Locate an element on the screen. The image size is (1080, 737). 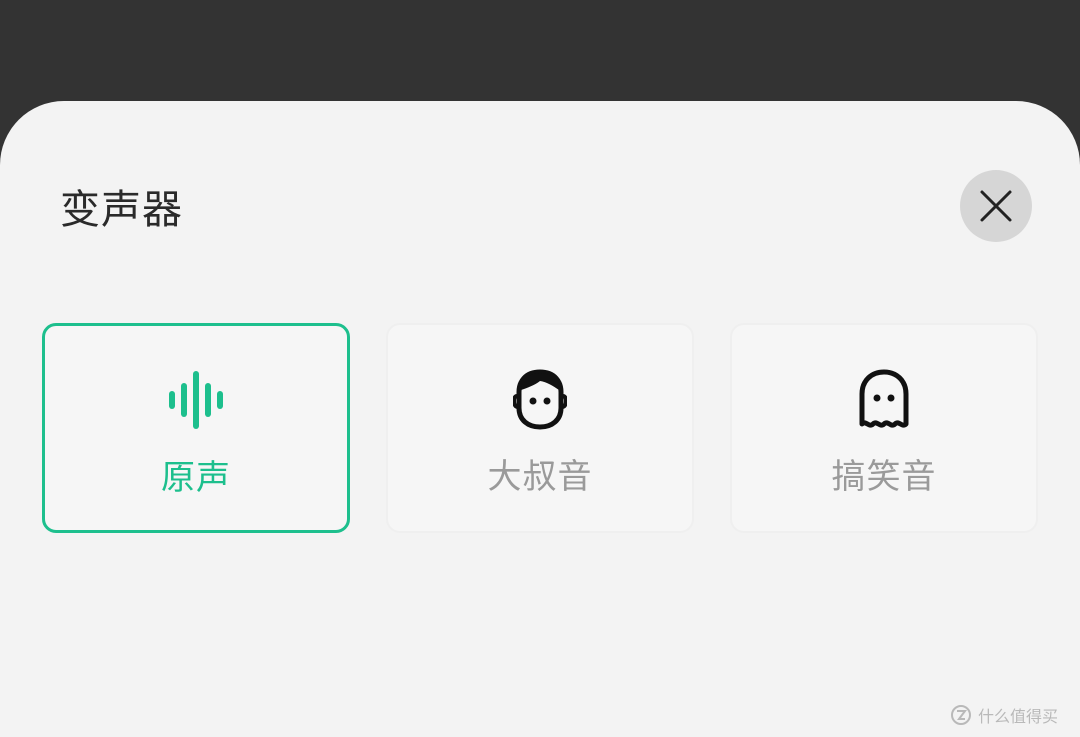
waveform-icon is located at coordinates (196, 400).